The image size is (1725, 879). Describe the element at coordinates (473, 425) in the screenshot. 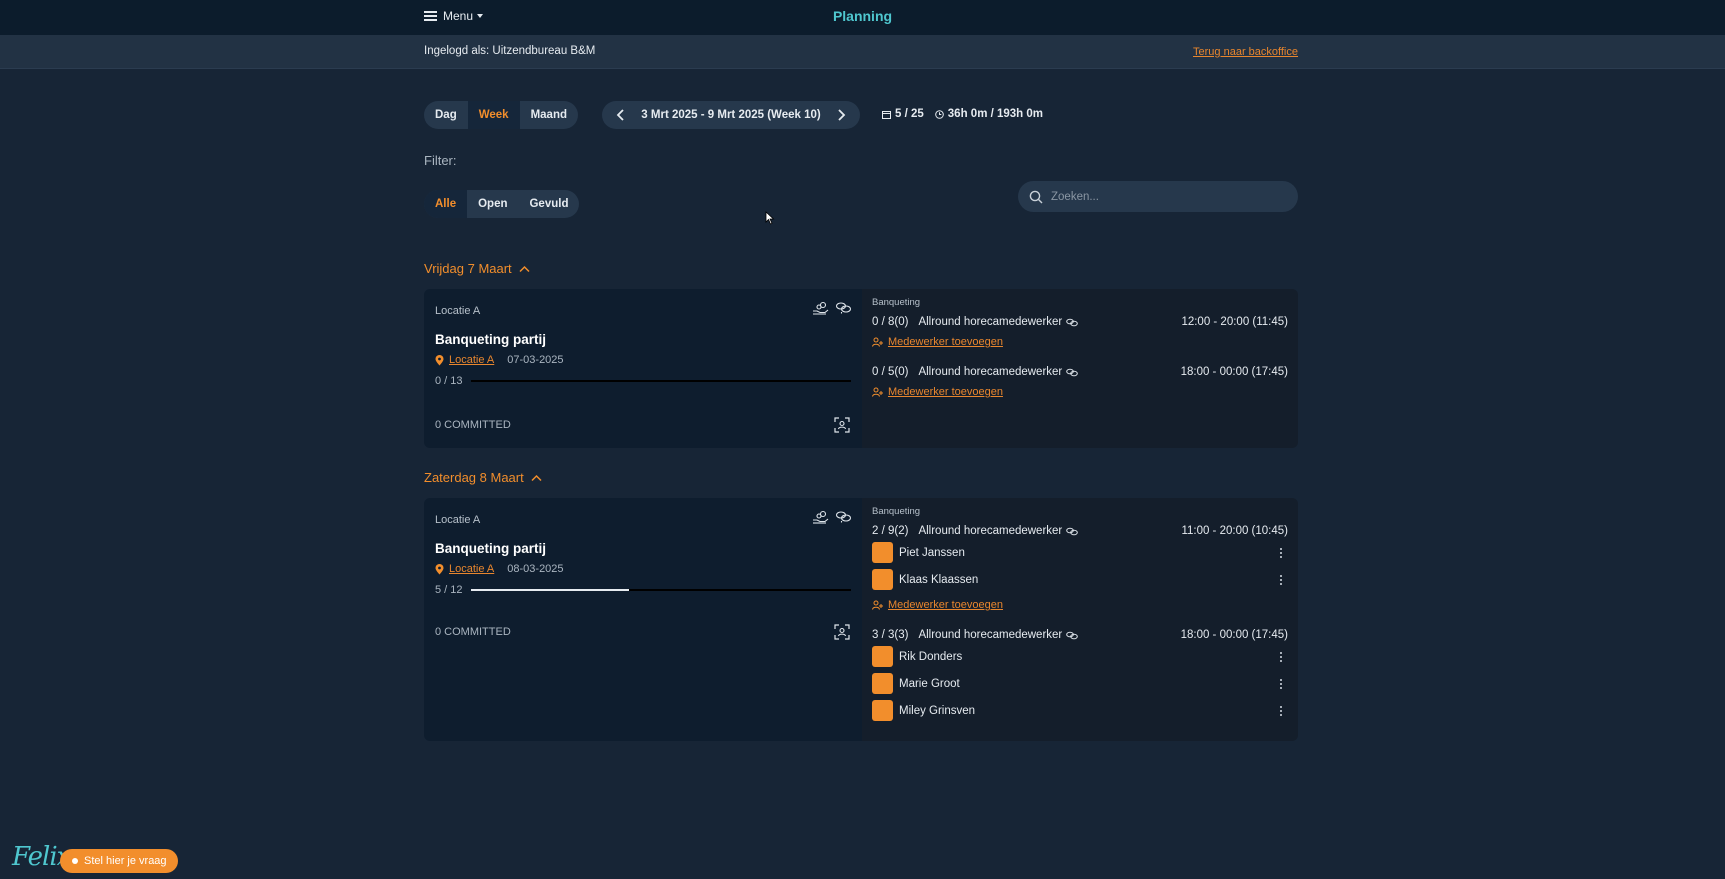

I see `committed-count: 0 COMMITTED` at that location.